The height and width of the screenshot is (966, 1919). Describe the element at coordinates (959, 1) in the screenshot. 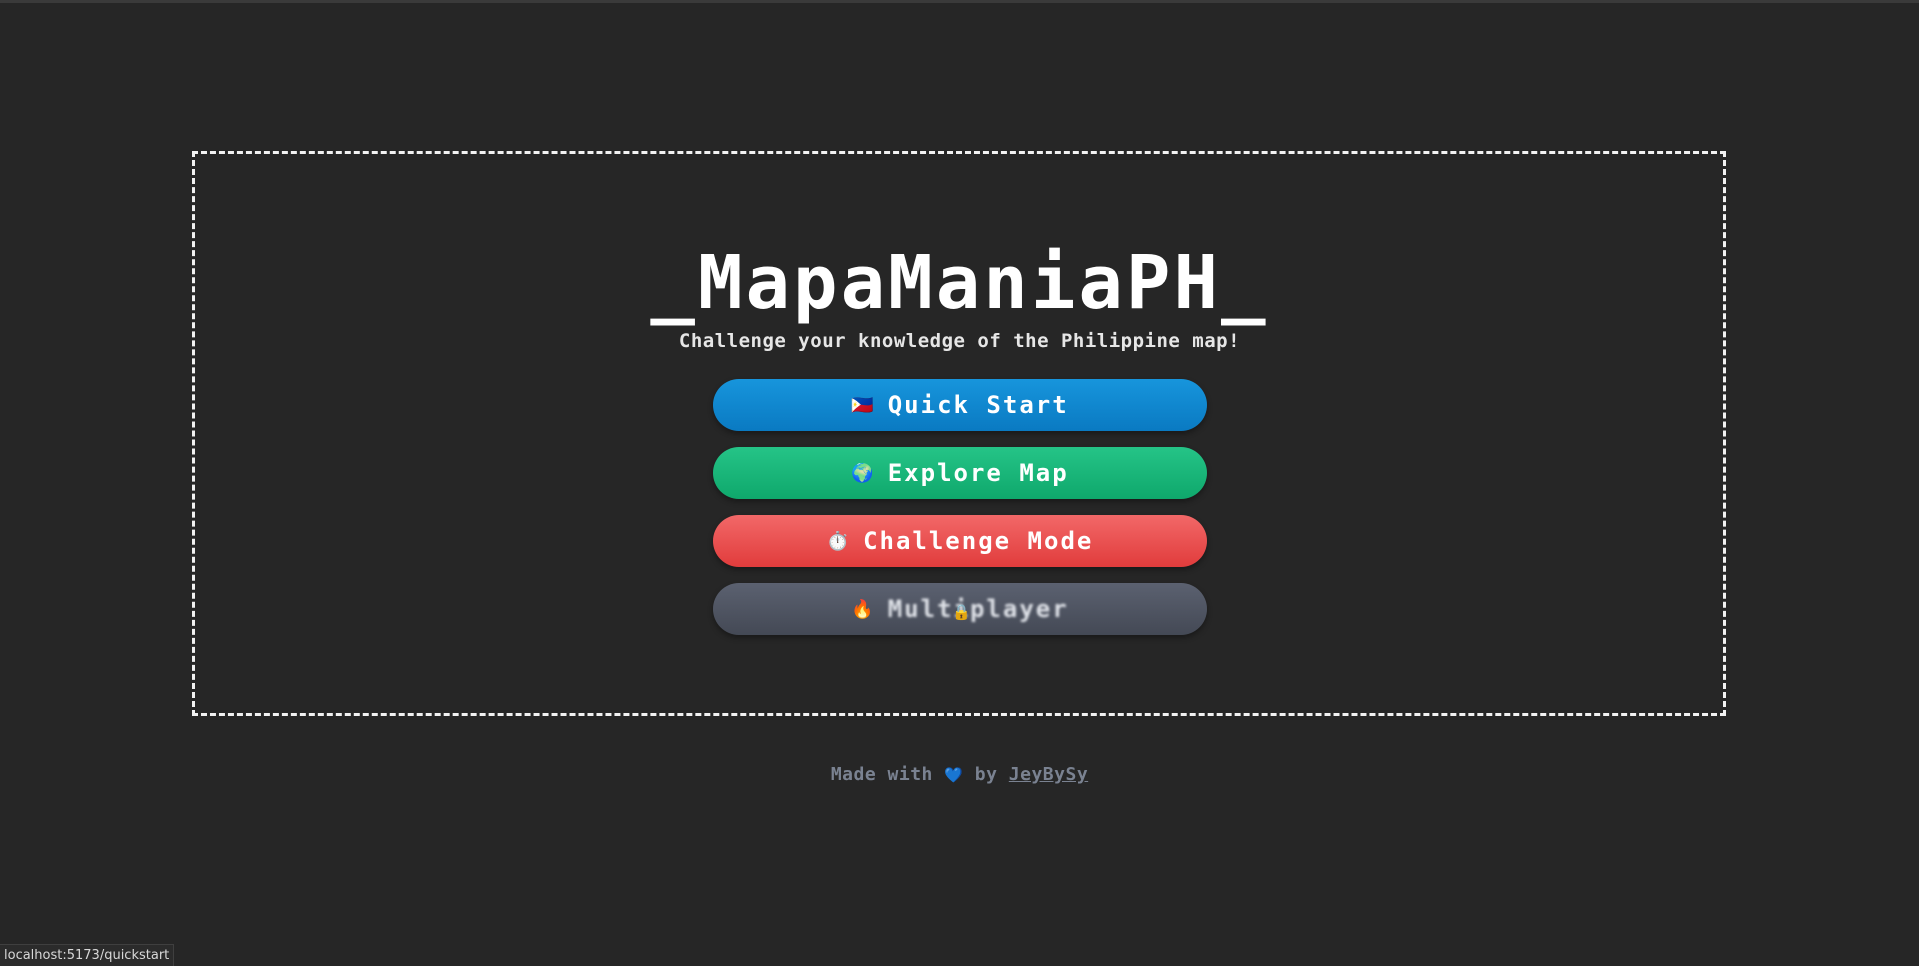

I see `top-border` at that location.